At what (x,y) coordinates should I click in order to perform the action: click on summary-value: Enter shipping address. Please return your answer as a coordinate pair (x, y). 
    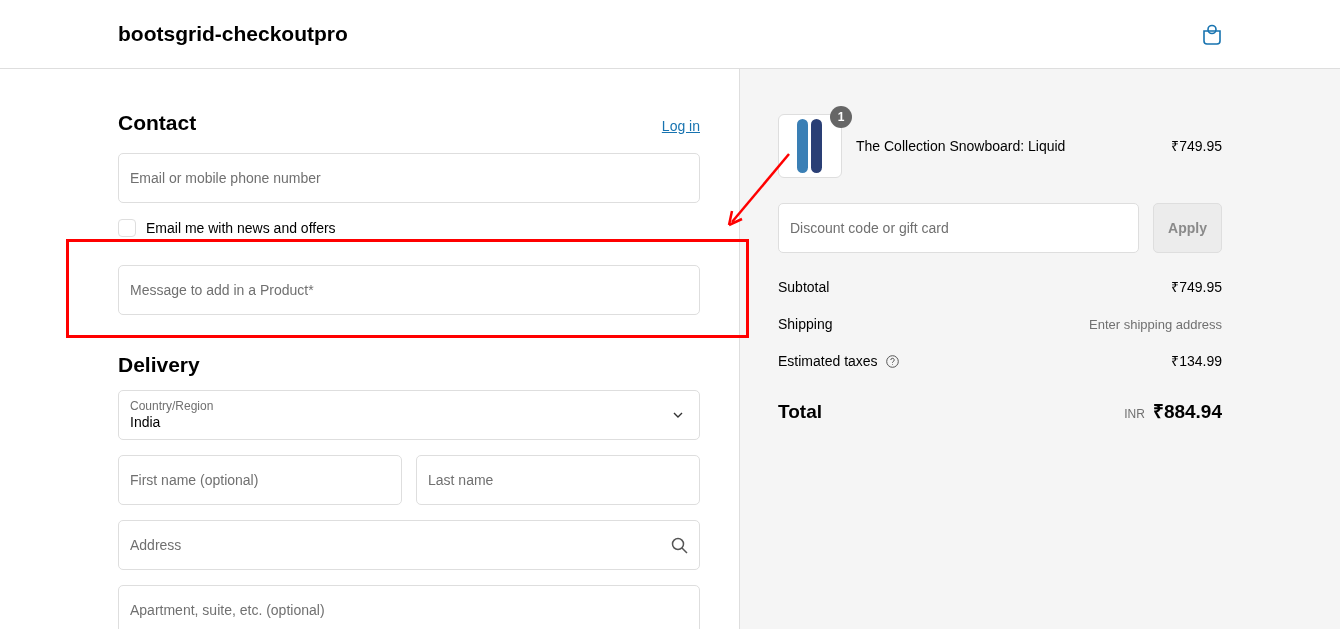
    Looking at the image, I should click on (1155, 324).